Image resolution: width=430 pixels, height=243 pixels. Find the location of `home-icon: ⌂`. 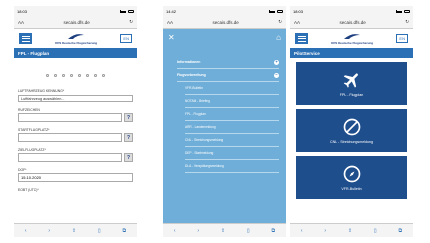

home-icon: ⌂ is located at coordinates (278, 37).